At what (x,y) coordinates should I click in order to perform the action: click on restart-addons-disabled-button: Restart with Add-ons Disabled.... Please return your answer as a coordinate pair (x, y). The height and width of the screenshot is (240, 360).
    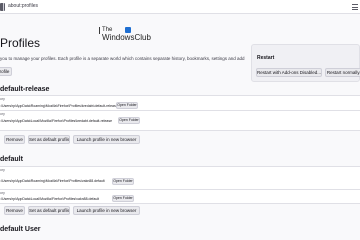
    Looking at the image, I should click on (289, 72).